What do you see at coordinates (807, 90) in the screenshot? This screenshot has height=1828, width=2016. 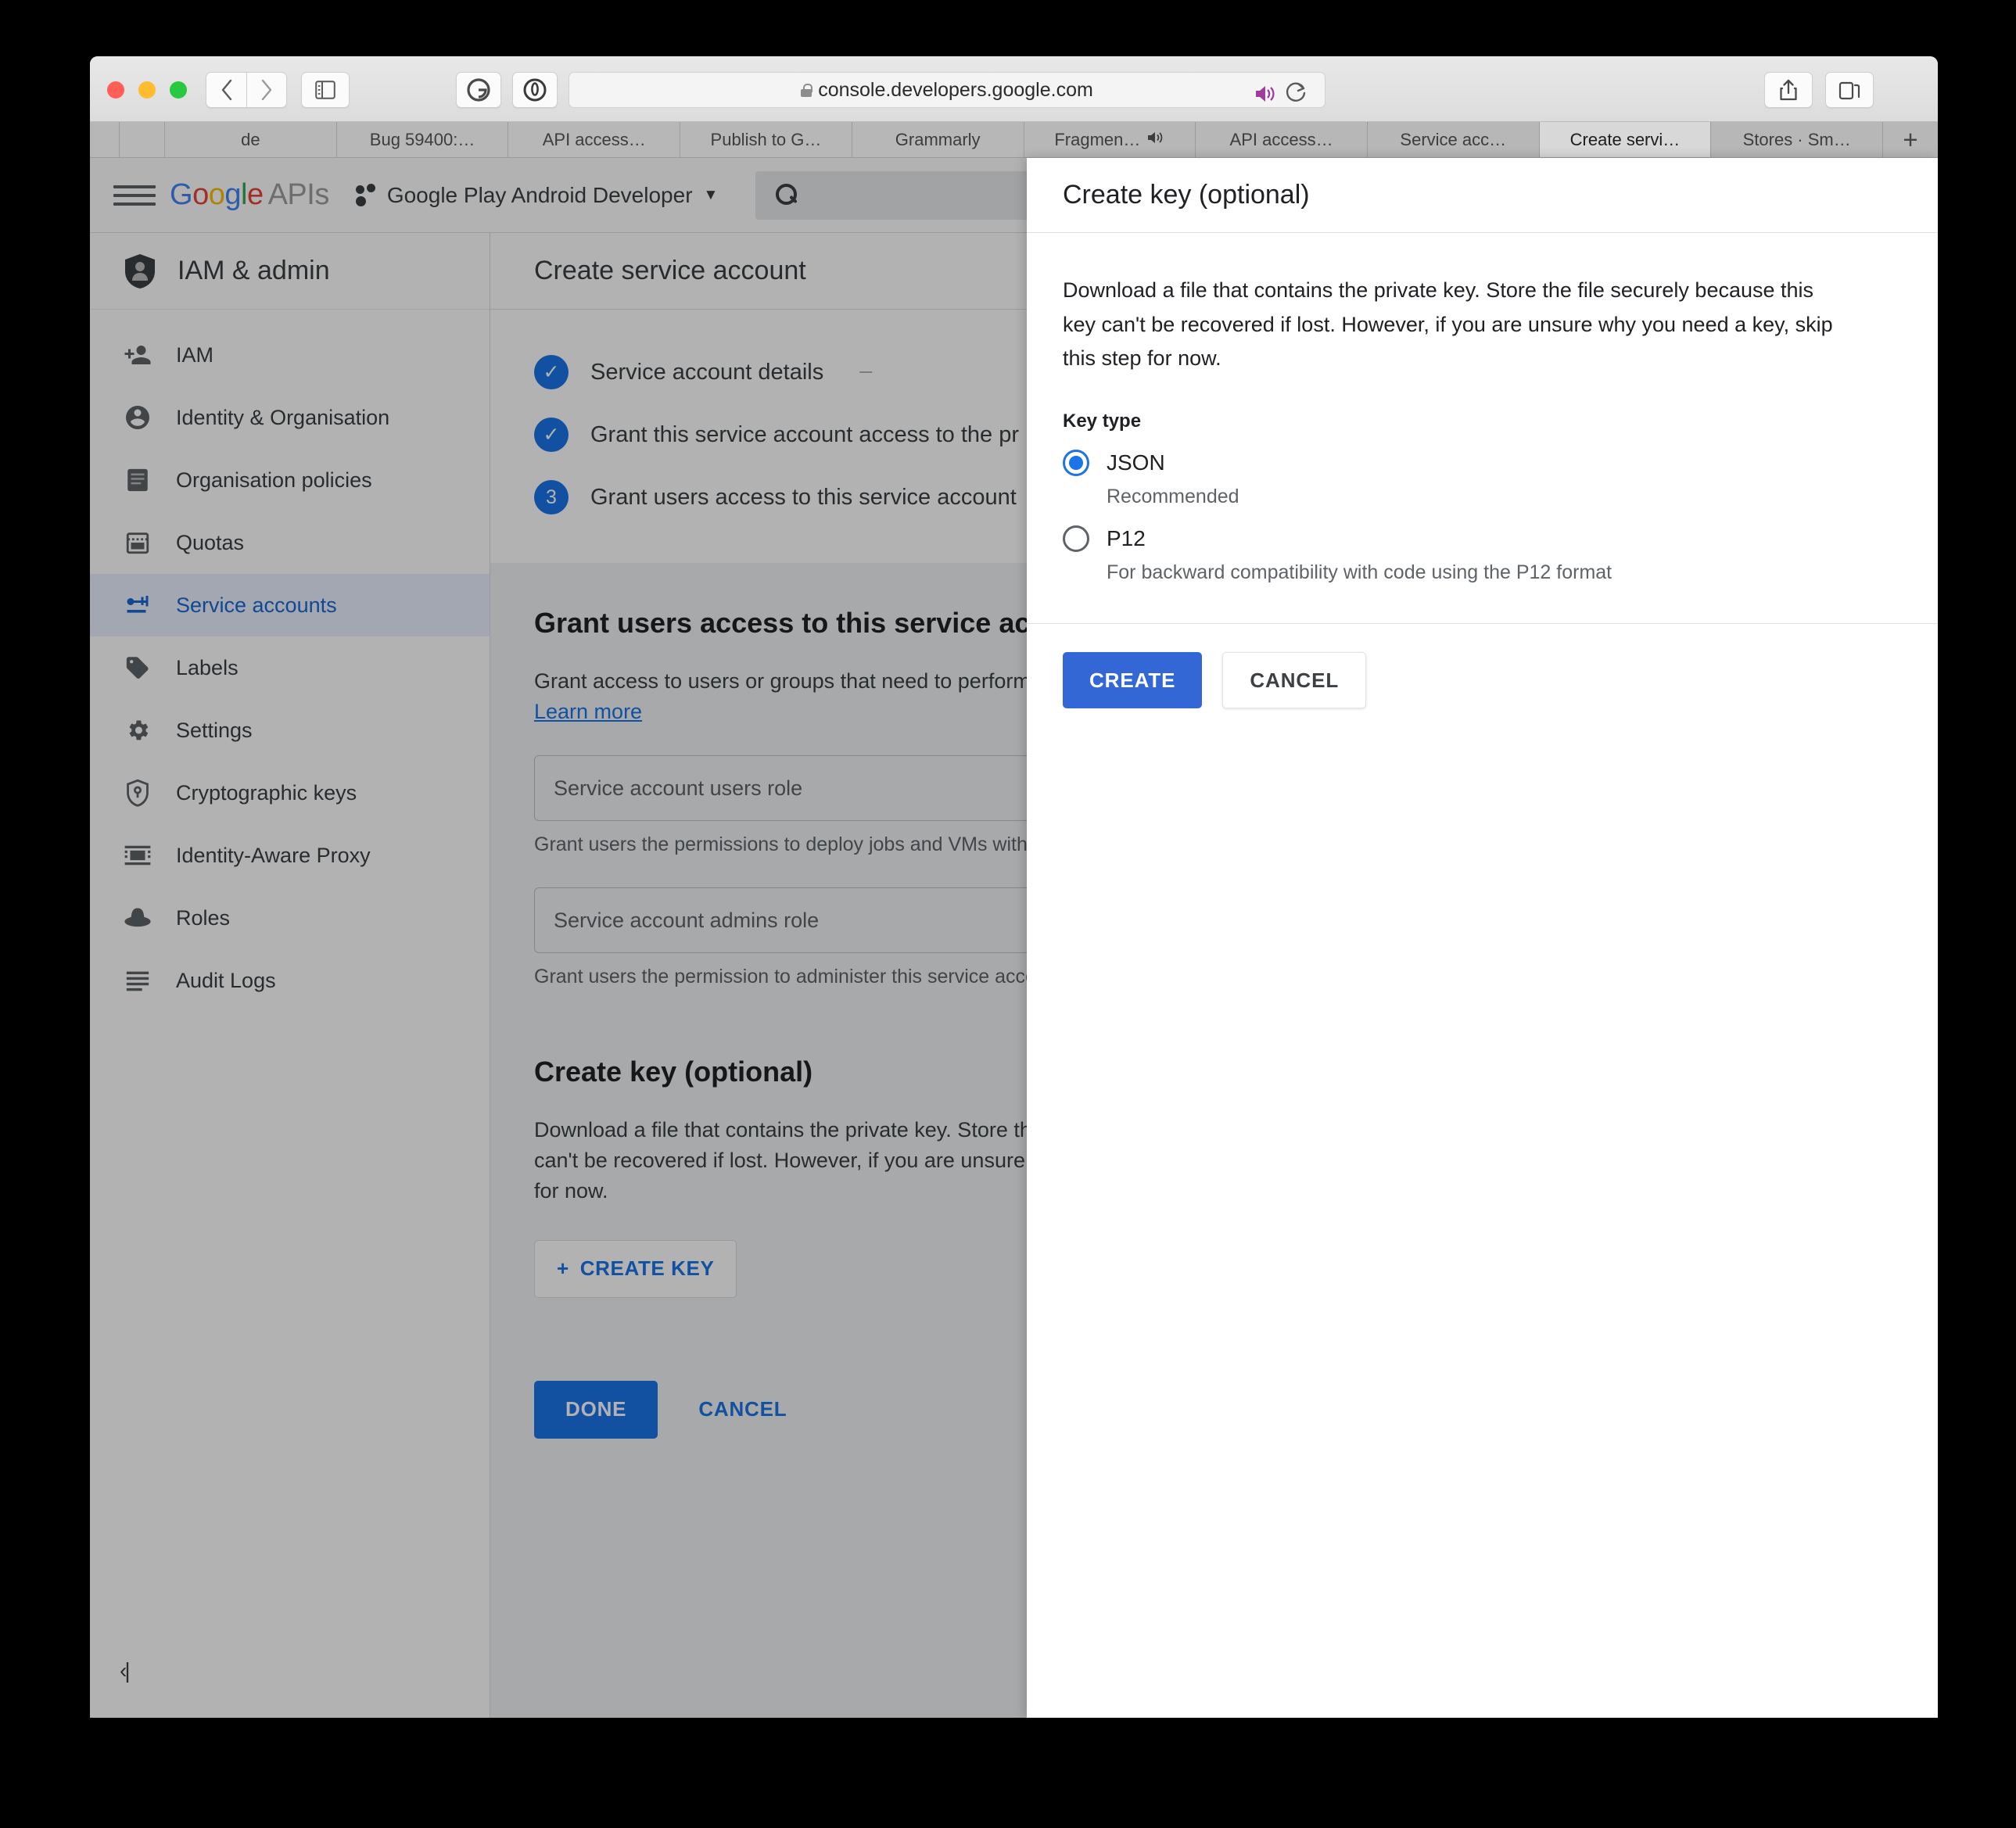 I see `lock-icon` at bounding box center [807, 90].